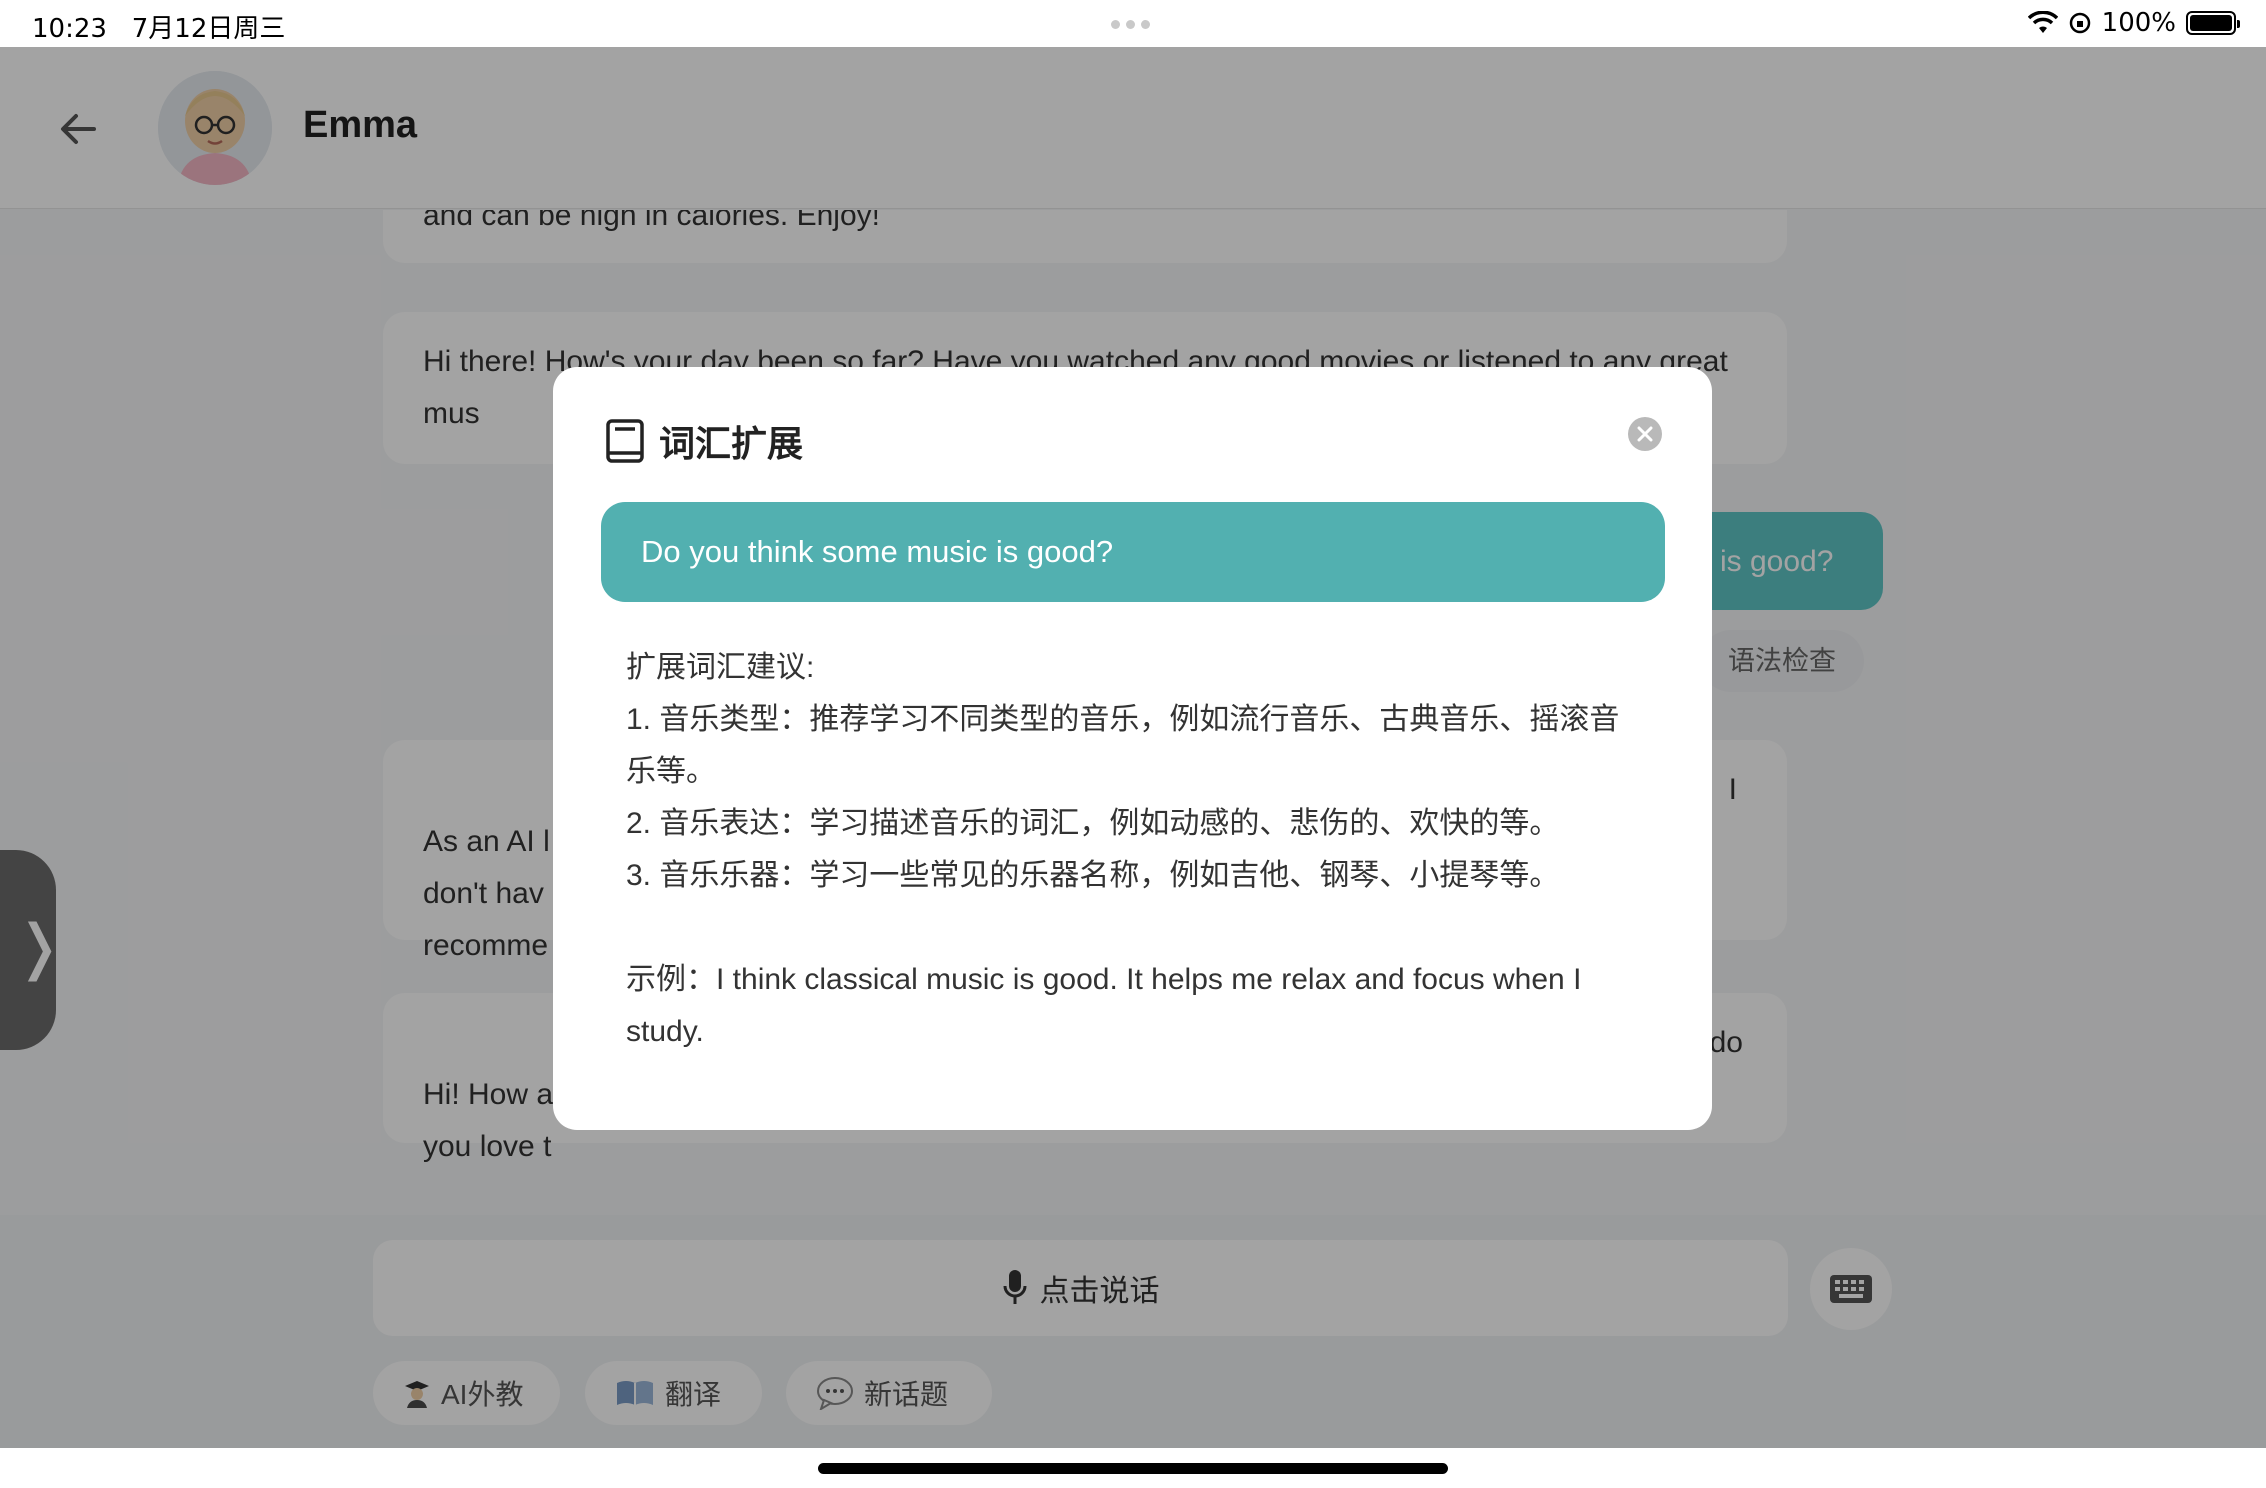 This screenshot has height=1488, width=2266. What do you see at coordinates (1133, 552) in the screenshot?
I see `source-sentence: Do you think some music is good?` at bounding box center [1133, 552].